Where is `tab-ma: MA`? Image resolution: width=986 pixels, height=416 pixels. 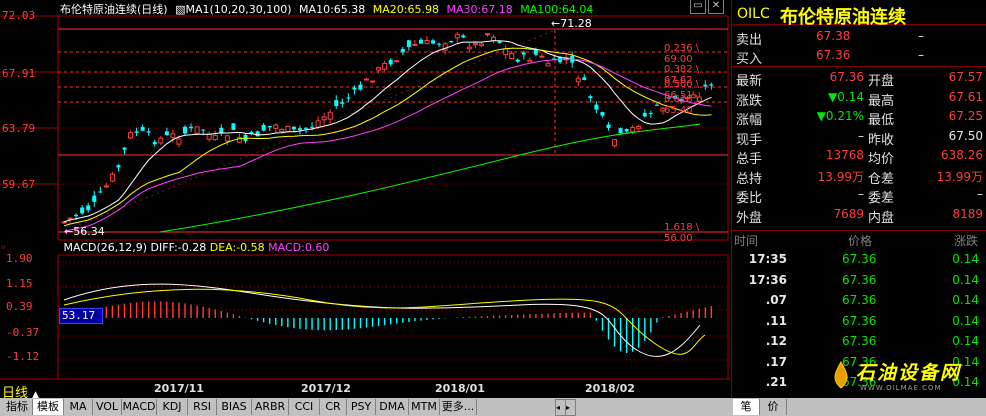
tab-ma: MA is located at coordinates (78, 407).